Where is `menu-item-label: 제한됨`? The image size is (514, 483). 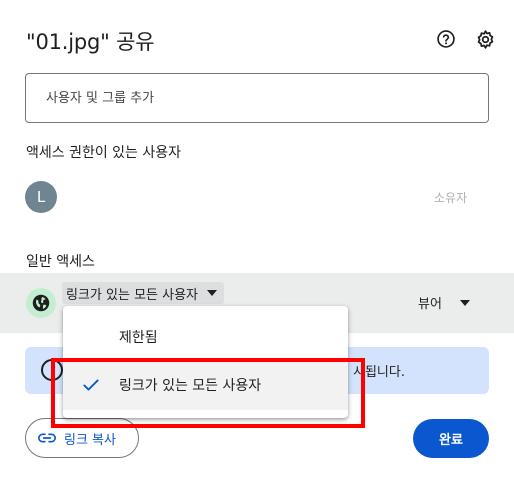 menu-item-label: 제한됨 is located at coordinates (138, 338).